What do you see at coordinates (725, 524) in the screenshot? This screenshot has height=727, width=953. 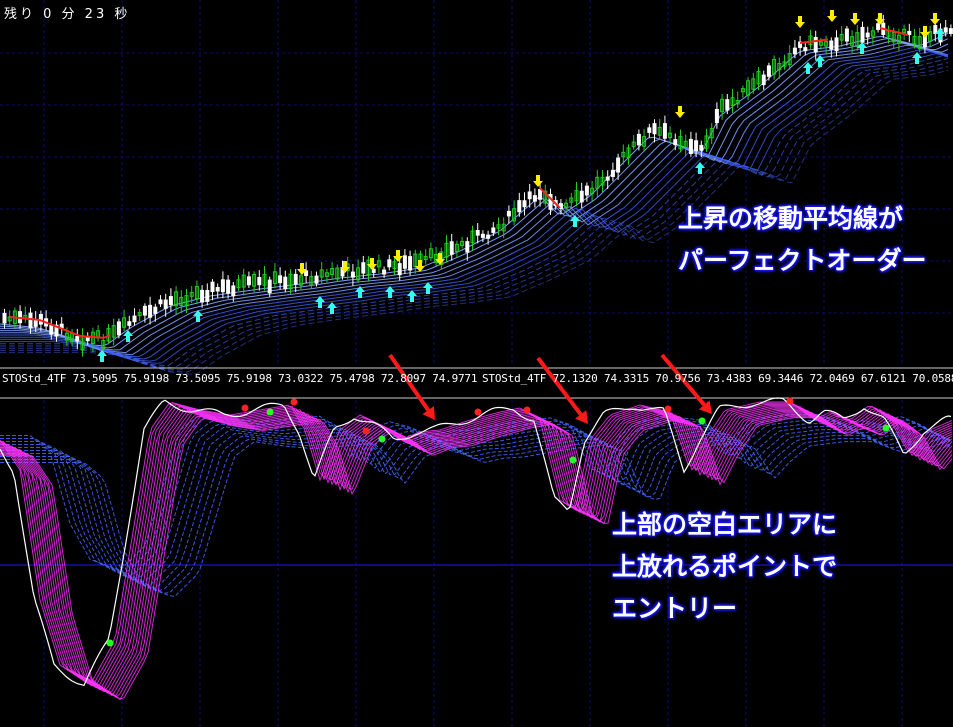 I see `annotation-bottom-line-1: 上部の空白エリアに` at bounding box center [725, 524].